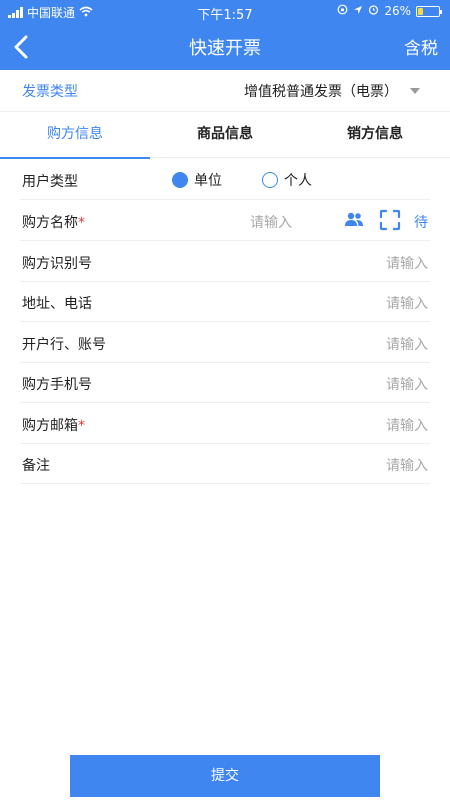 This screenshot has height=800, width=450. I want to click on invoice-type-selector: 发票类型 增值税普通发票（电票）, so click(225, 91).